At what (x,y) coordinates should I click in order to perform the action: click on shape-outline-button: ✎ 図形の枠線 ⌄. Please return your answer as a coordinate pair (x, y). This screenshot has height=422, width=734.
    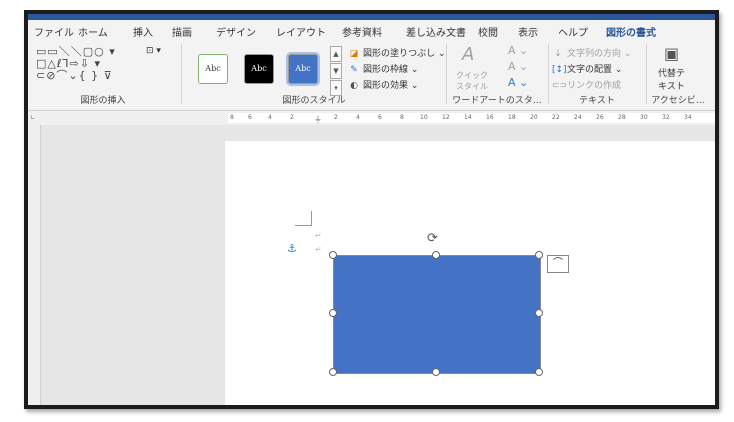
    Looking at the image, I should click on (383, 69).